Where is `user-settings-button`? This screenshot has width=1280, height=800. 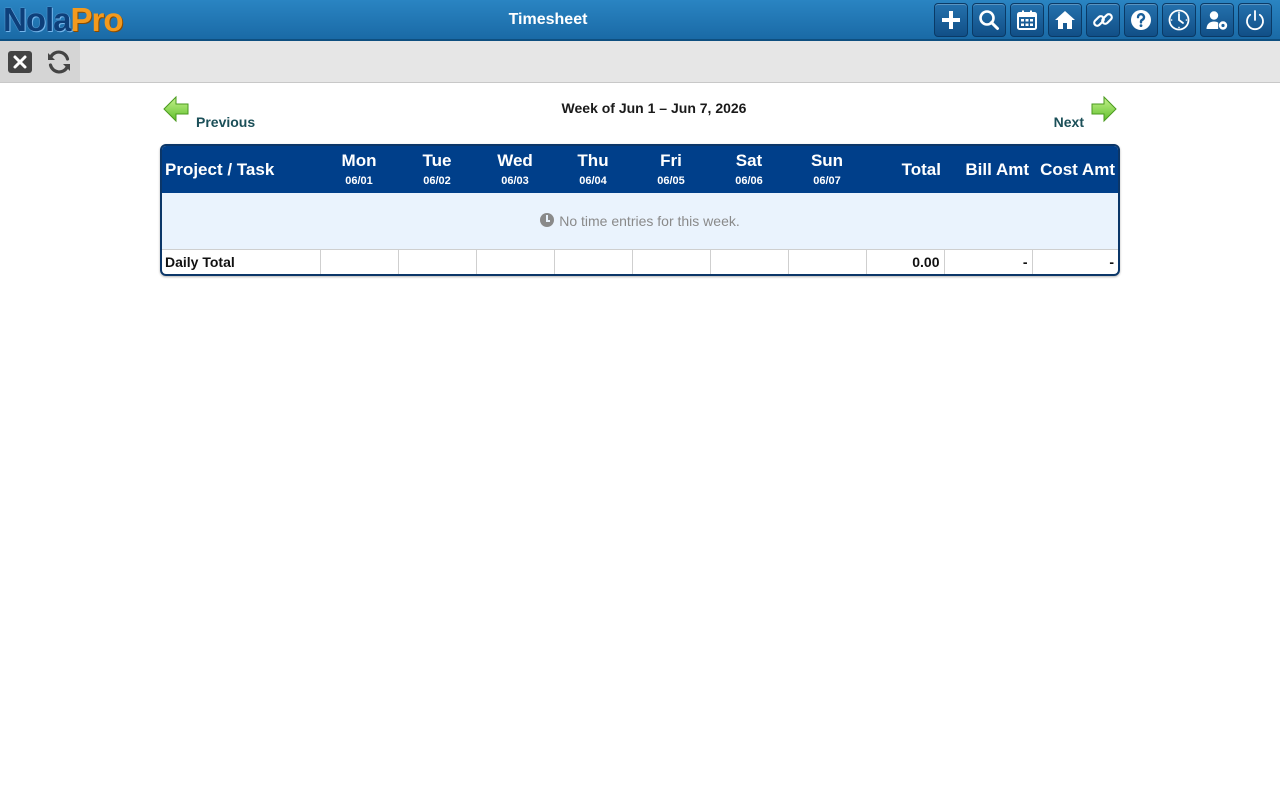
user-settings-button is located at coordinates (1217, 20).